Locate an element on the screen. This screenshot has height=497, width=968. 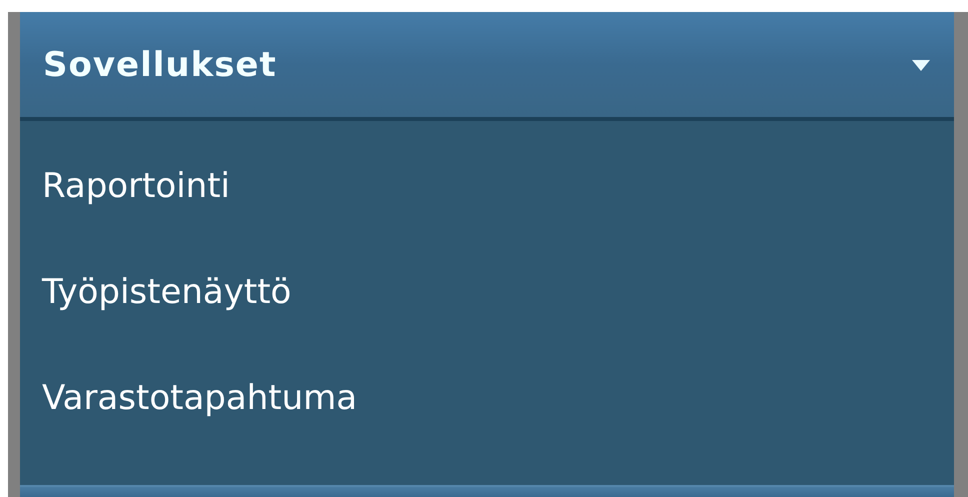
menu-title: Sovellukset is located at coordinates (160, 64).